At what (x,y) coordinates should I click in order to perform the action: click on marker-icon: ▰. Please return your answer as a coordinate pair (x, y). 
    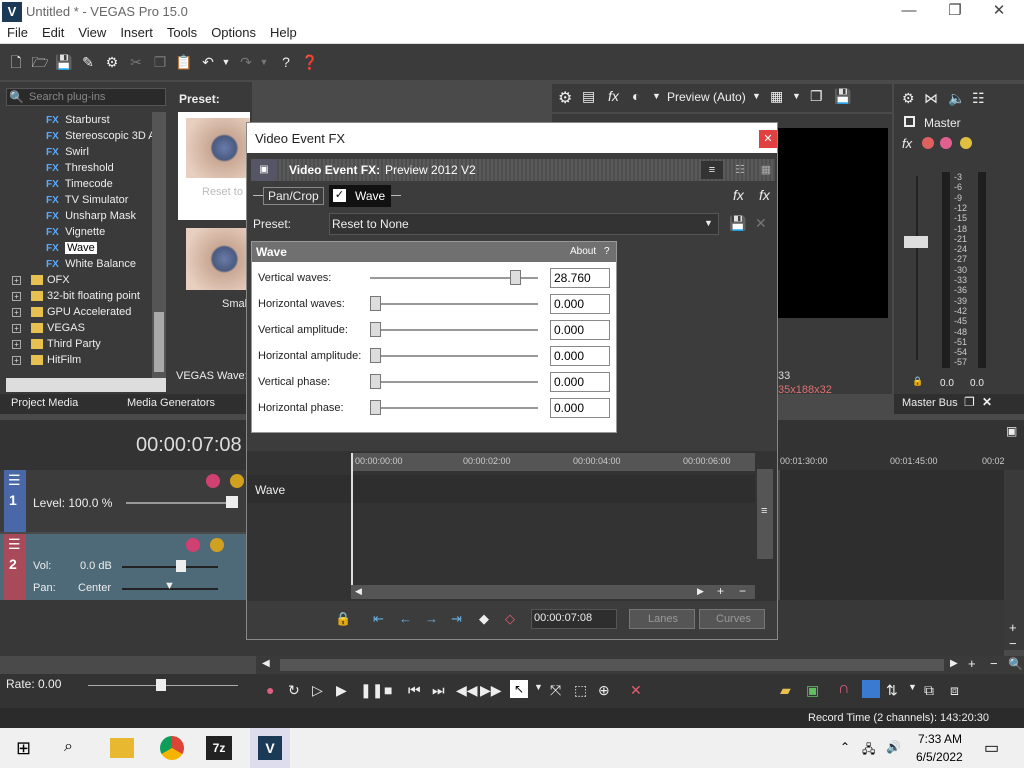
    Looking at the image, I should click on (785, 690).